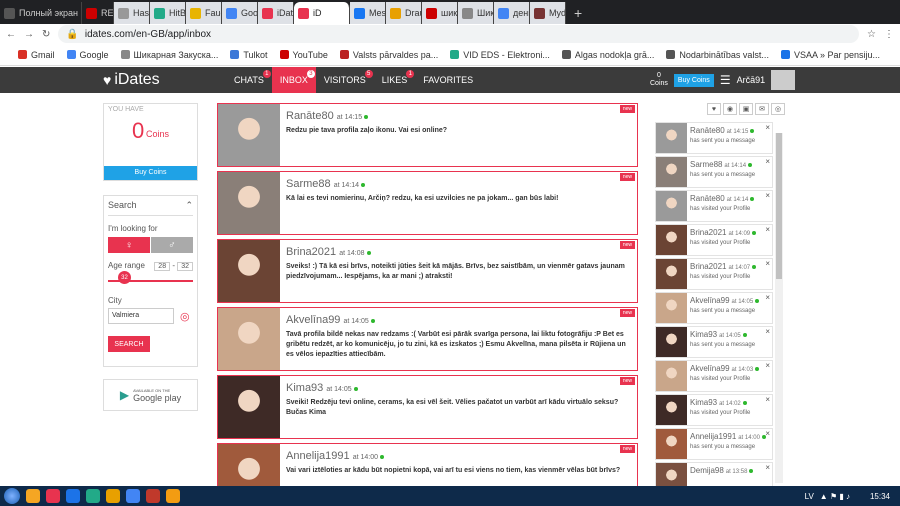  What do you see at coordinates (548, 13) in the screenshot?
I see `browser-tab: Mydo` at bounding box center [548, 13].